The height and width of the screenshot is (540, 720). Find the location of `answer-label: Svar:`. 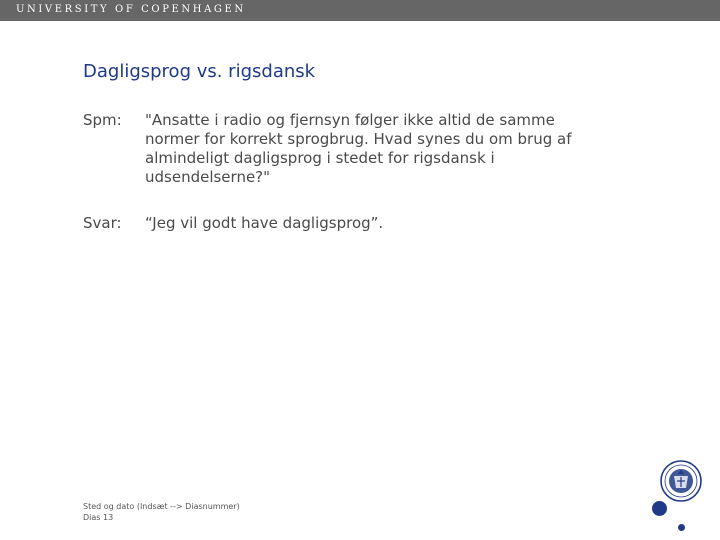

answer-label: Svar: is located at coordinates (102, 223).